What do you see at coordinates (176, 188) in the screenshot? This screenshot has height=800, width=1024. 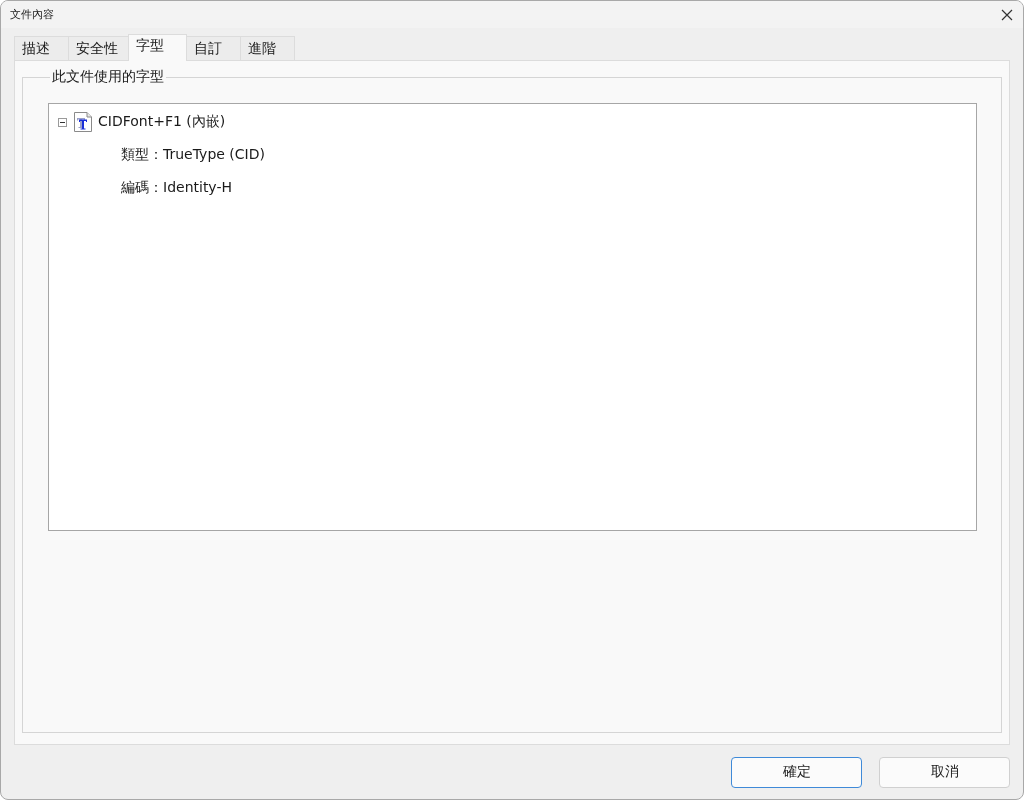 I see `tree-detail: 編碼：Identity-H` at bounding box center [176, 188].